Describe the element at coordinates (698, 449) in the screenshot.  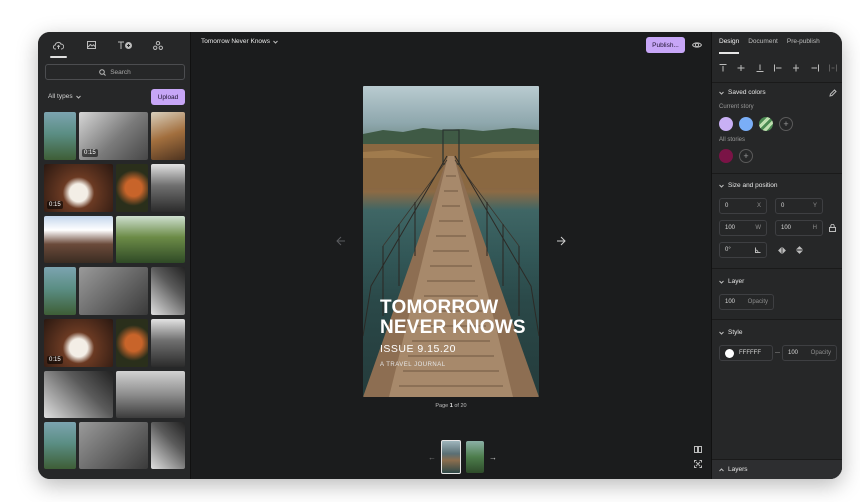
I see `grid-view-icon` at that location.